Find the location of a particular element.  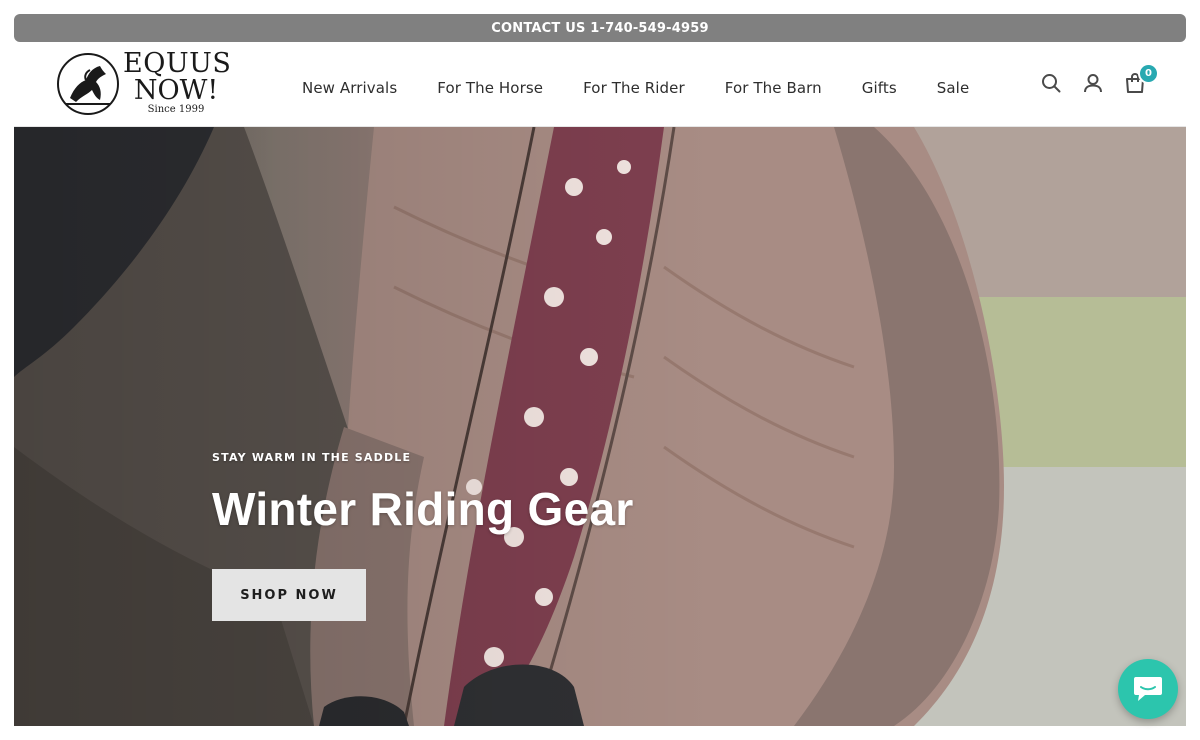

cart-button: 0 is located at coordinates (1141, 78).